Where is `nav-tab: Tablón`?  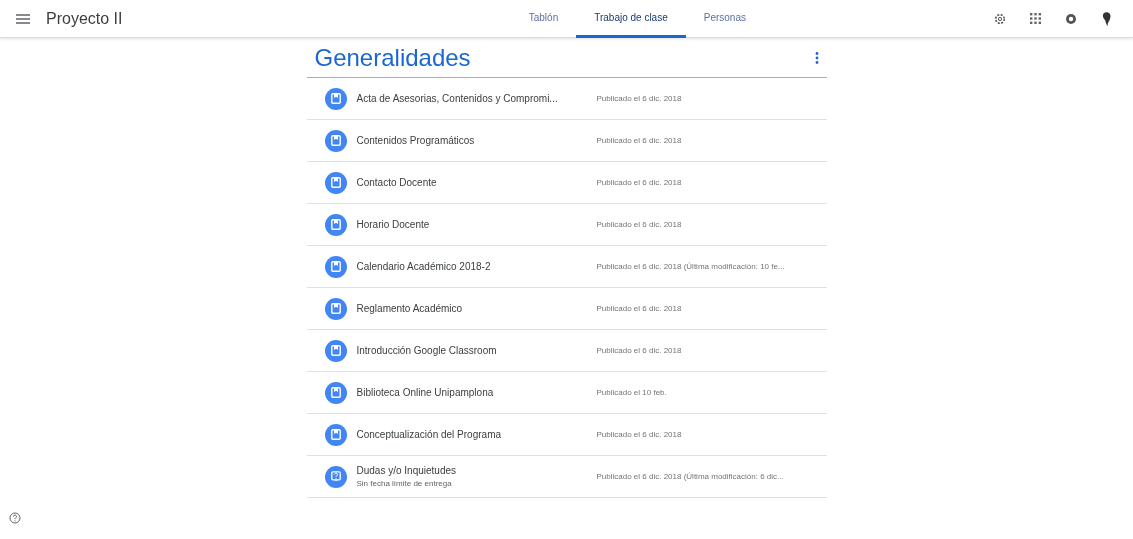 nav-tab: Tablón is located at coordinates (543, 19).